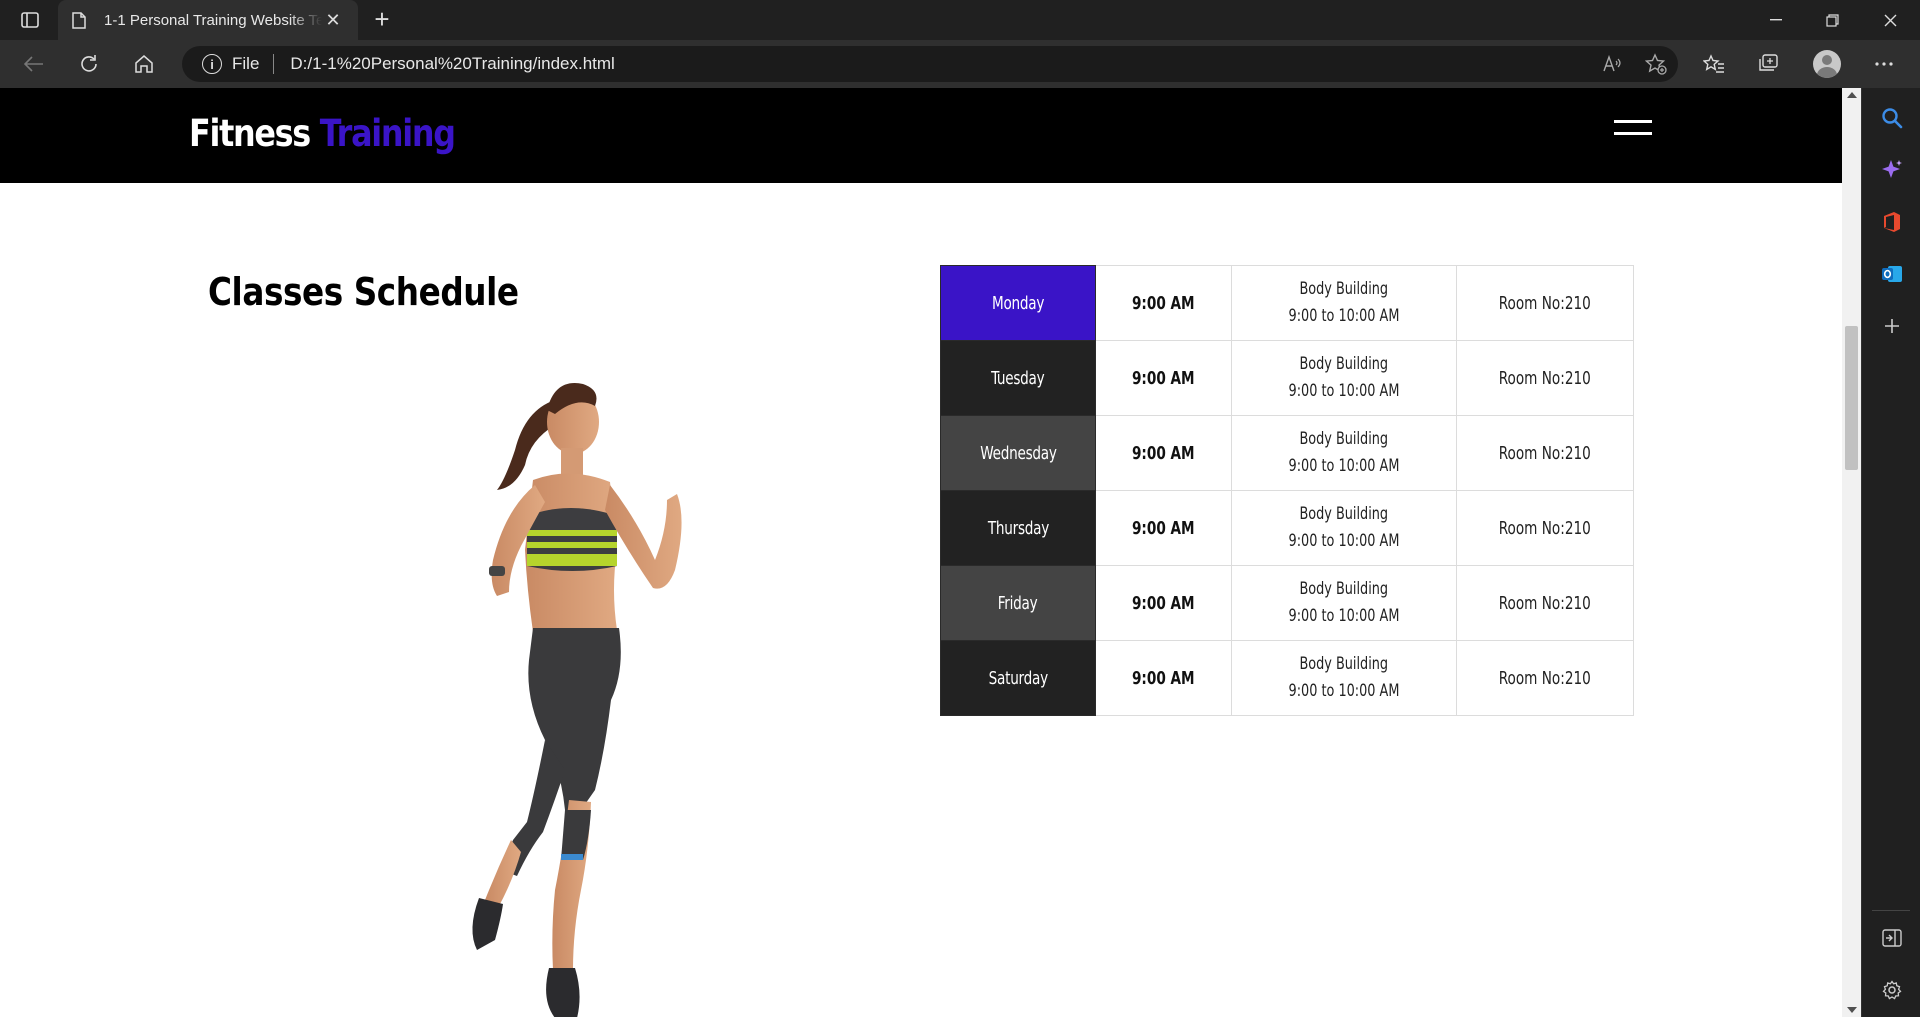  Describe the element at coordinates (1018, 303) in the screenshot. I see `day-cell: Monday` at that location.